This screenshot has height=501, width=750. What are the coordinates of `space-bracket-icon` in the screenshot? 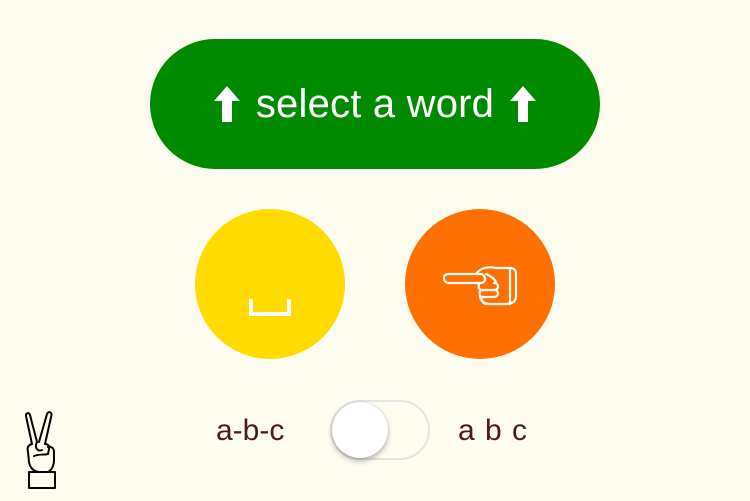 It's located at (270, 307).